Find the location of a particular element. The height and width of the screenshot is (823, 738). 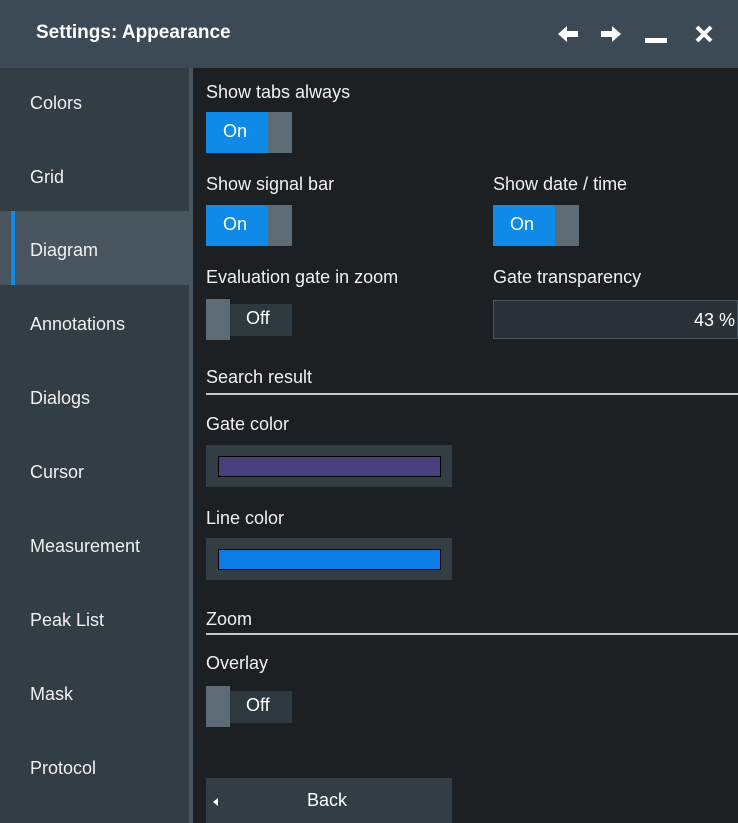

zoom-heading: Zoom is located at coordinates (229, 619).